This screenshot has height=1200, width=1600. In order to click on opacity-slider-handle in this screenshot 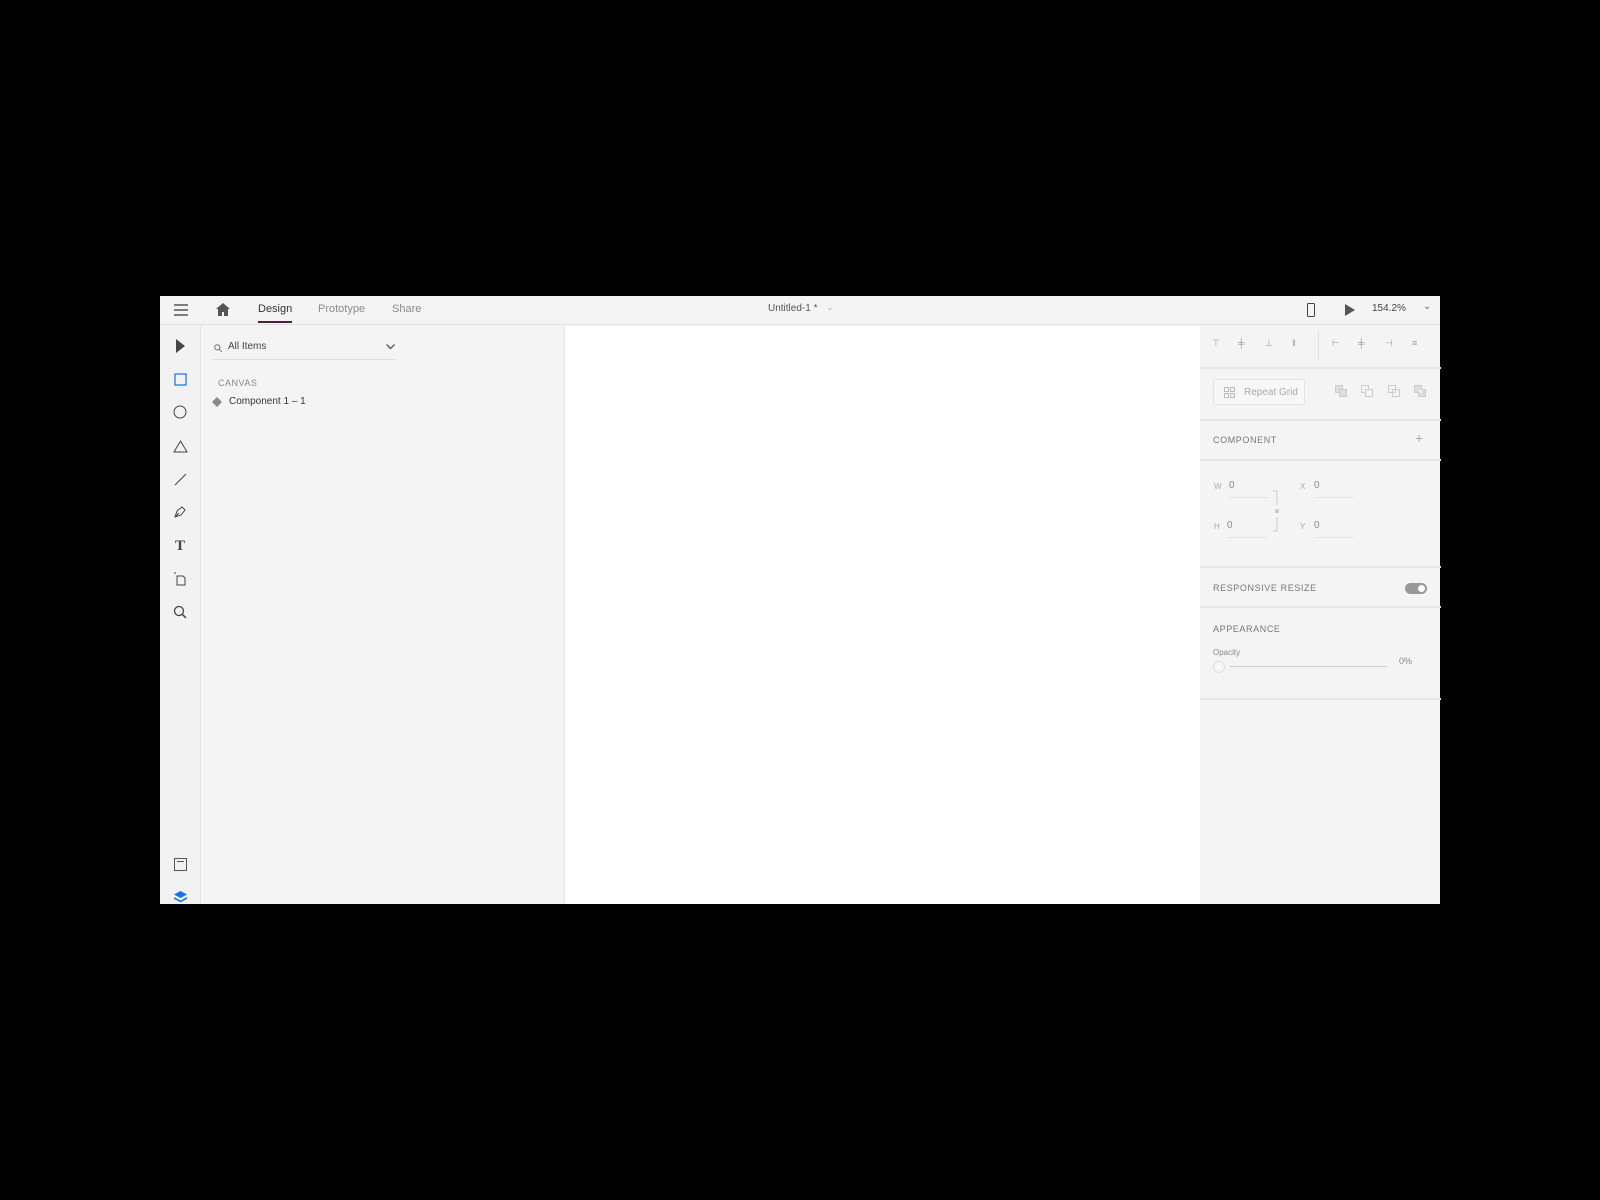, I will do `click(1219, 667)`.